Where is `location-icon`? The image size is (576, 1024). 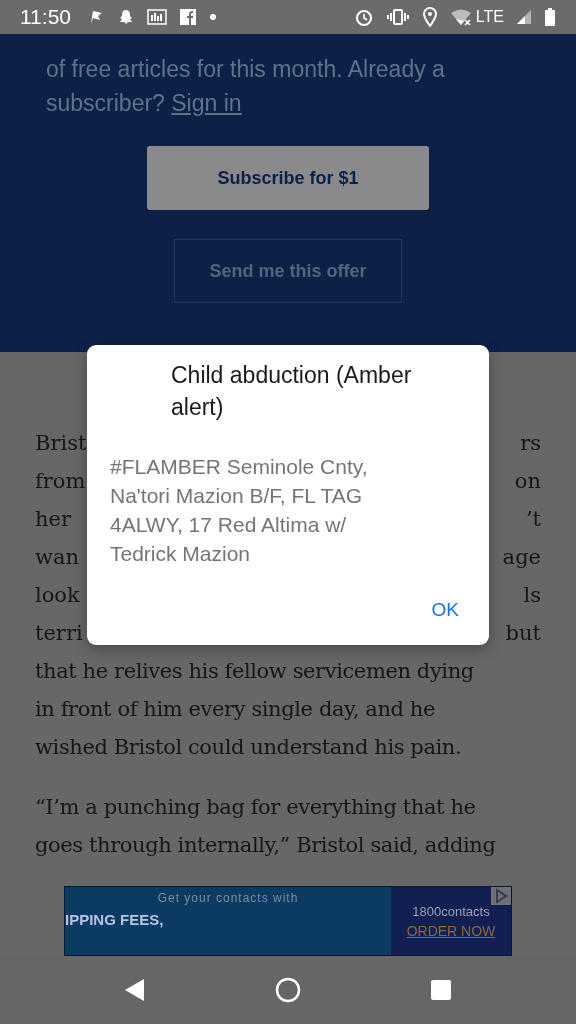 location-icon is located at coordinates (429, 17).